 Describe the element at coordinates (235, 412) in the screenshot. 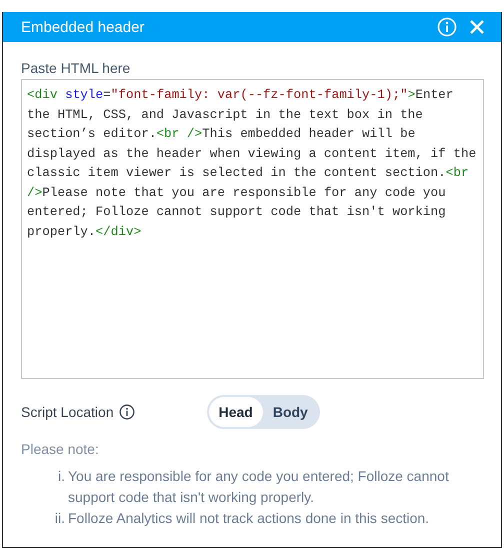

I see `location-option: Head` at that location.